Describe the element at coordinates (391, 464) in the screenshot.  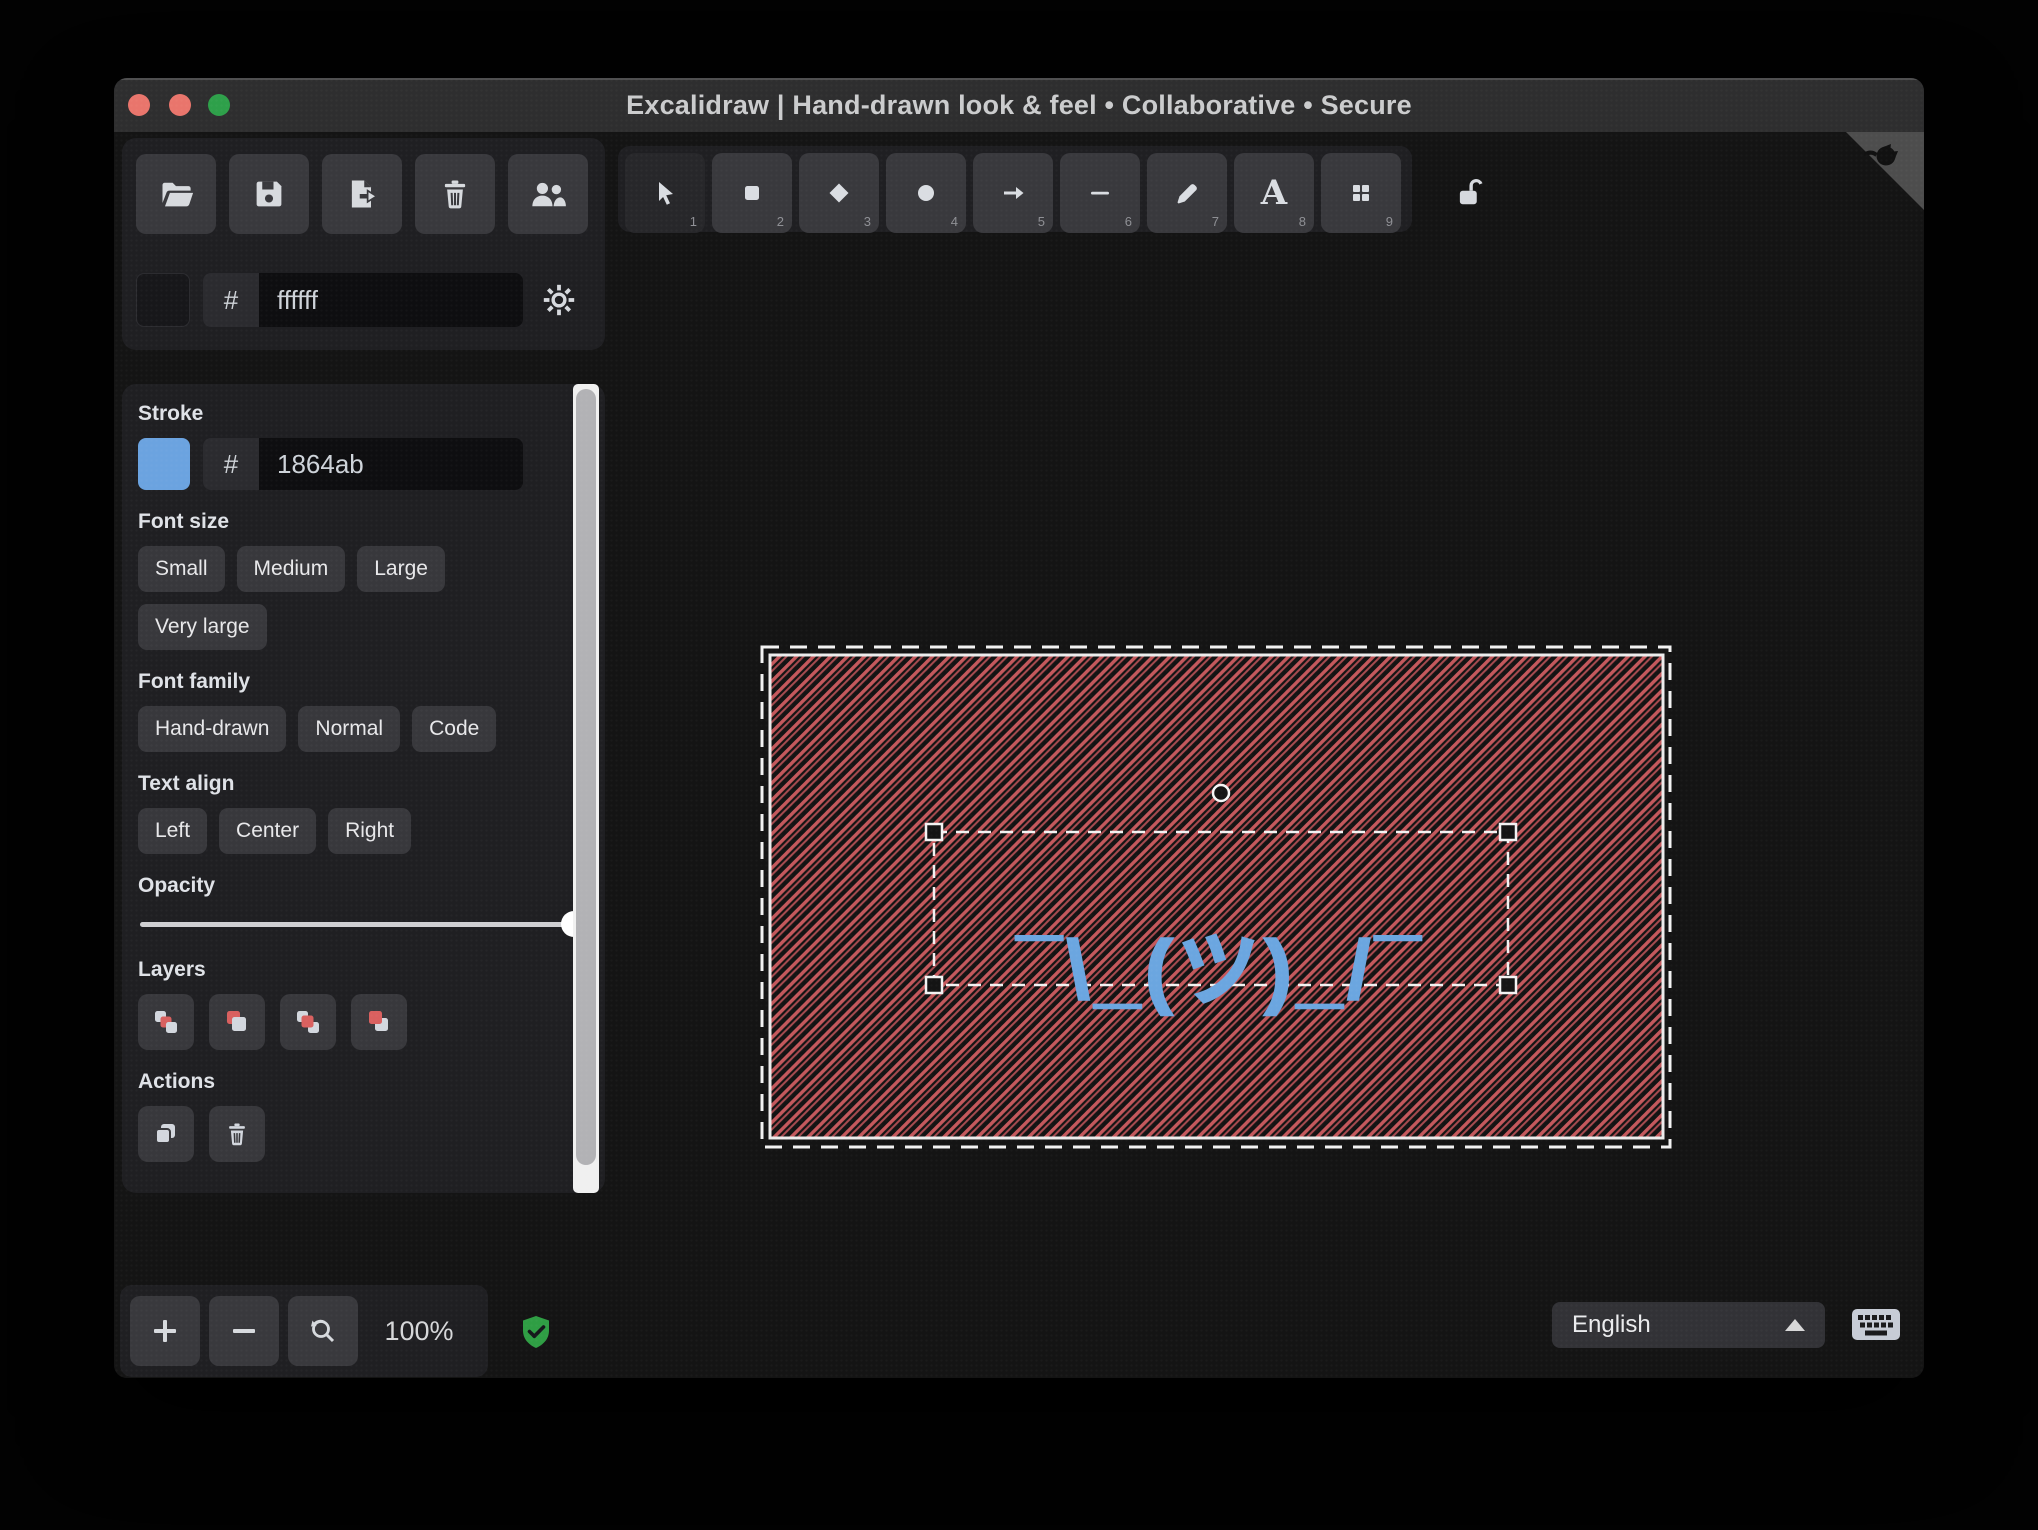
I see `stroke-color-input` at that location.